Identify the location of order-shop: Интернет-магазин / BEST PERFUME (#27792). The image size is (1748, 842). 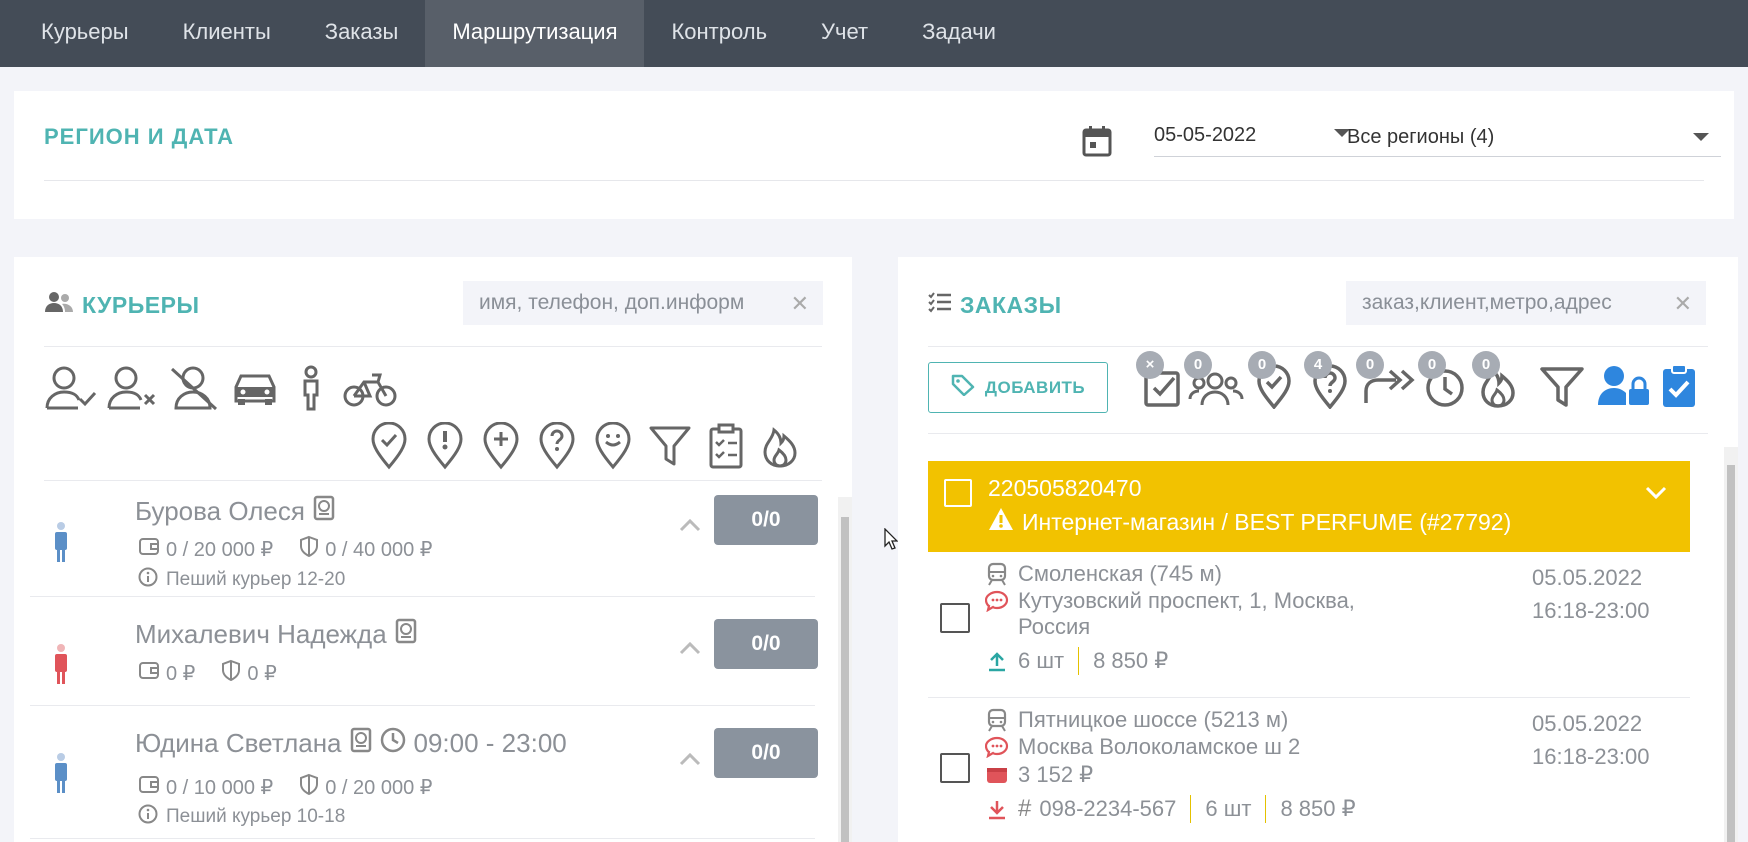
(1249, 522).